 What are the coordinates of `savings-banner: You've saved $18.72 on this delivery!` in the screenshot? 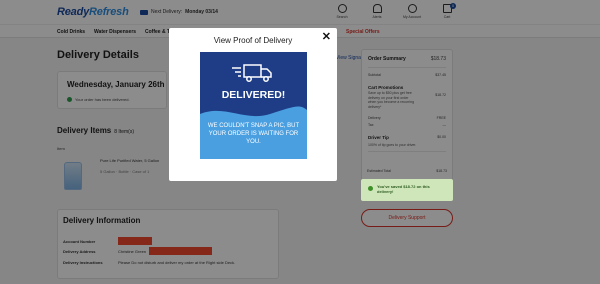 It's located at (407, 190).